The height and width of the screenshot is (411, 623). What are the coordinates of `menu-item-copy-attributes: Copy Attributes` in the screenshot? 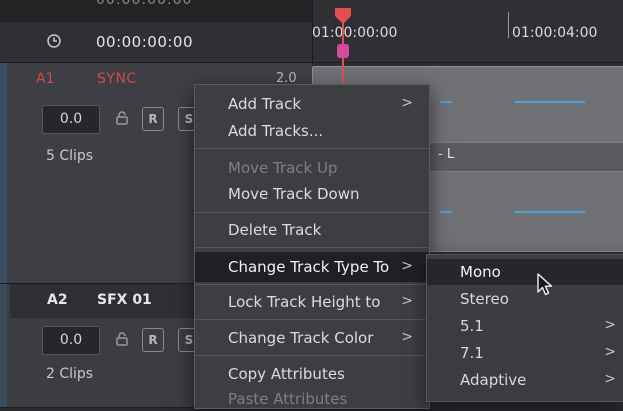 It's located at (312, 374).